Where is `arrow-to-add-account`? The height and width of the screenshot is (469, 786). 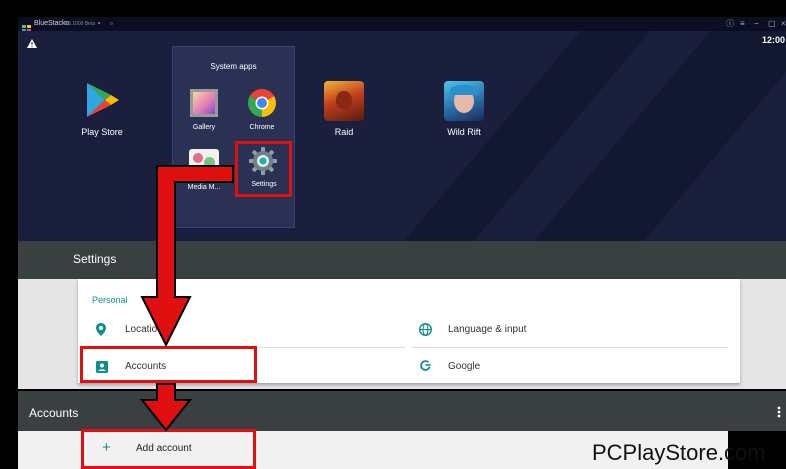
arrow-to-add-account is located at coordinates (166, 407).